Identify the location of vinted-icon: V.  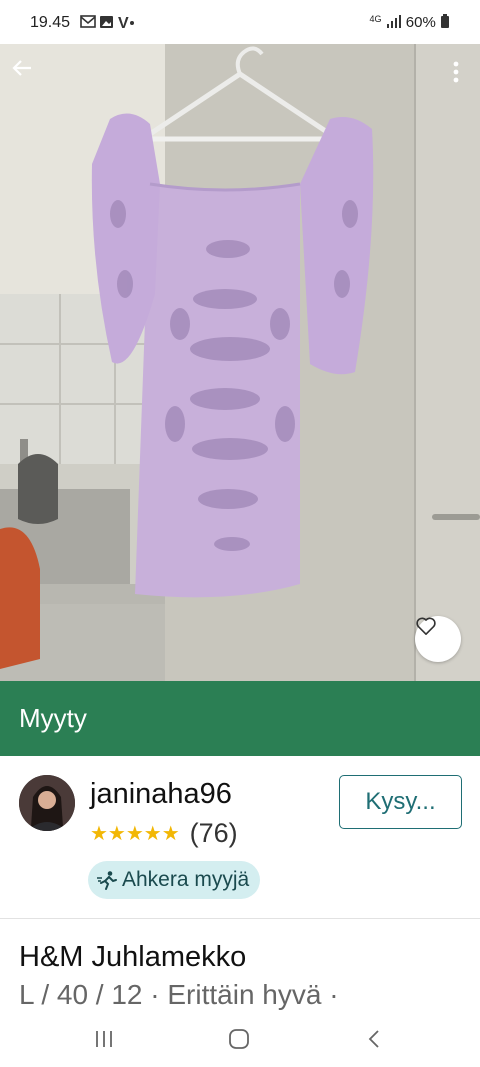
(124, 22).